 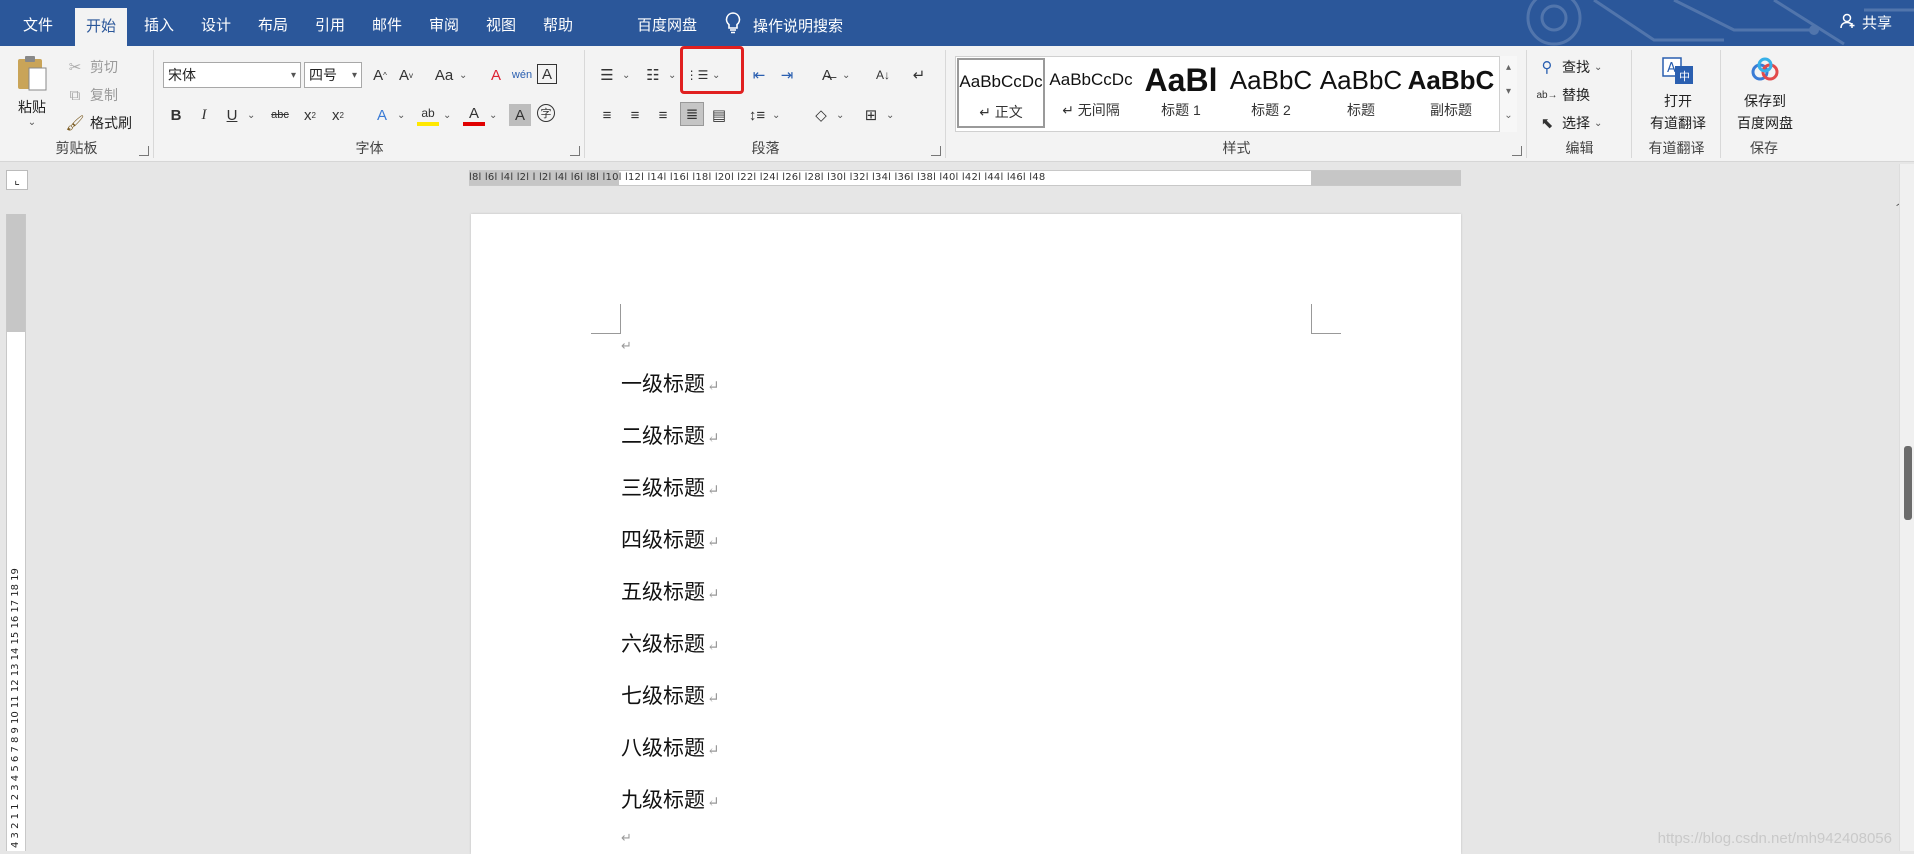 What do you see at coordinates (827, 115) in the screenshot?
I see `shading-icon: ◇ ⌄` at bounding box center [827, 115].